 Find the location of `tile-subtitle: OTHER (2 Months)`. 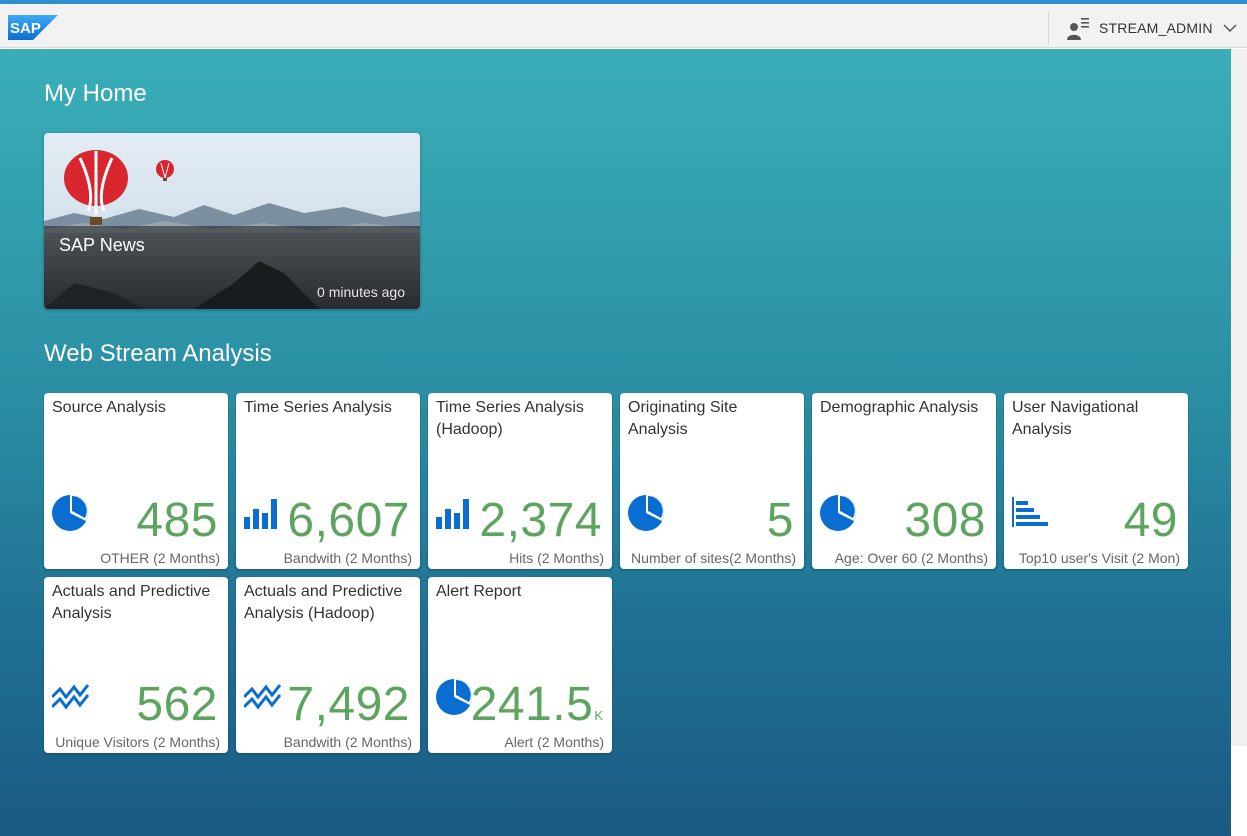

tile-subtitle: OTHER (2 Months) is located at coordinates (160, 558).